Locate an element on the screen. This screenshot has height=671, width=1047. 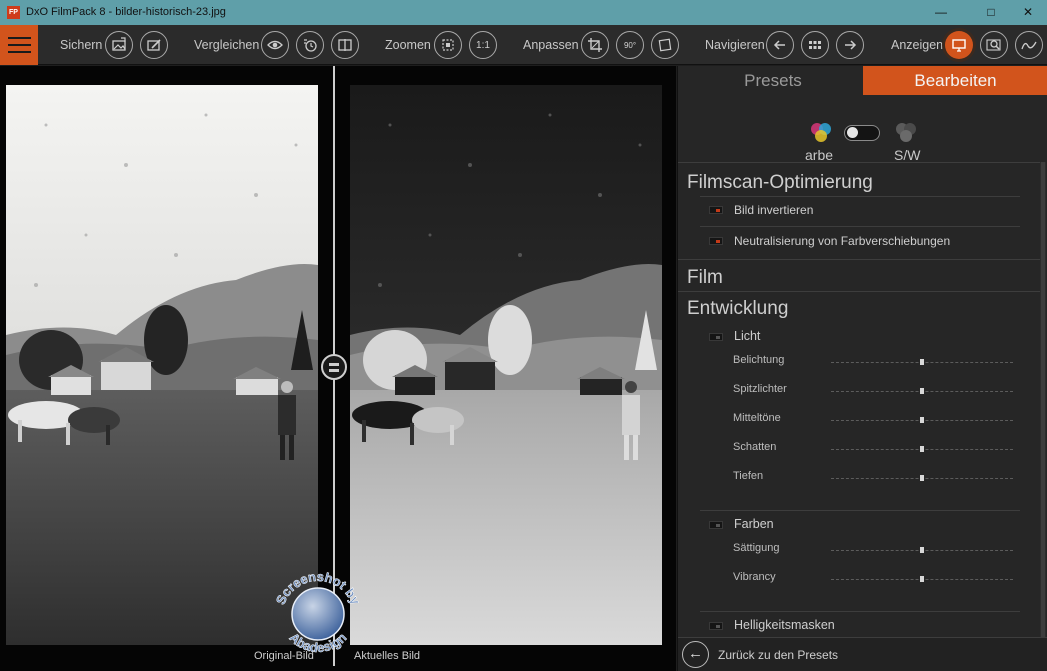
arrow-right-icon is located at coordinates (851, 45).